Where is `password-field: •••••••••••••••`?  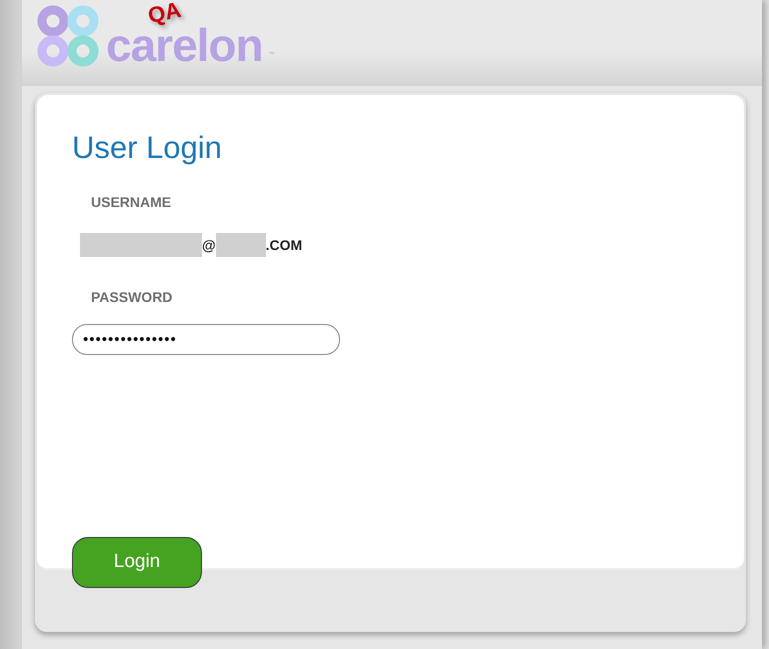 password-field: ••••••••••••••• is located at coordinates (206, 340).